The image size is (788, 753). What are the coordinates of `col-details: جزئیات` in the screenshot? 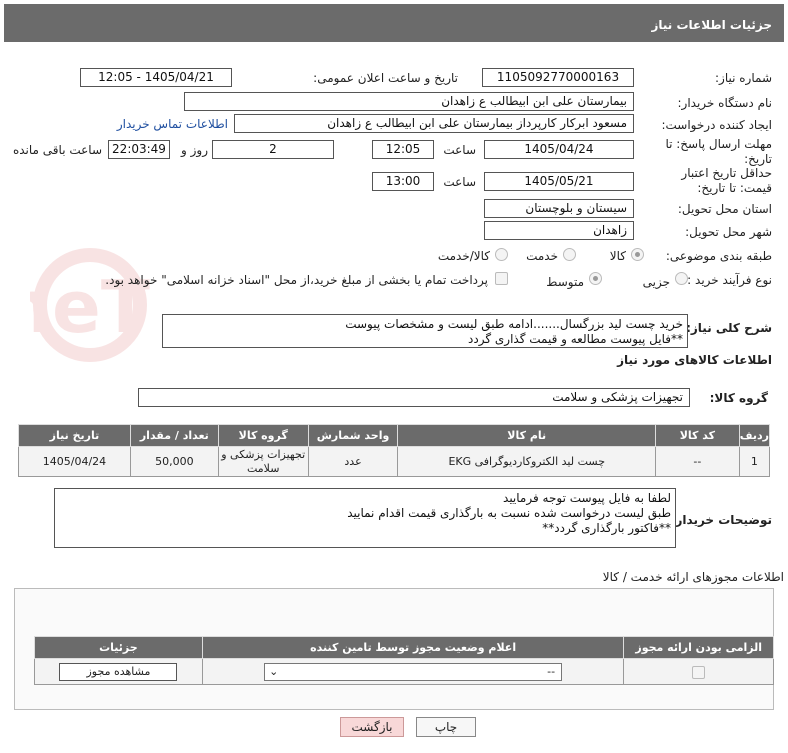 It's located at (118, 647).